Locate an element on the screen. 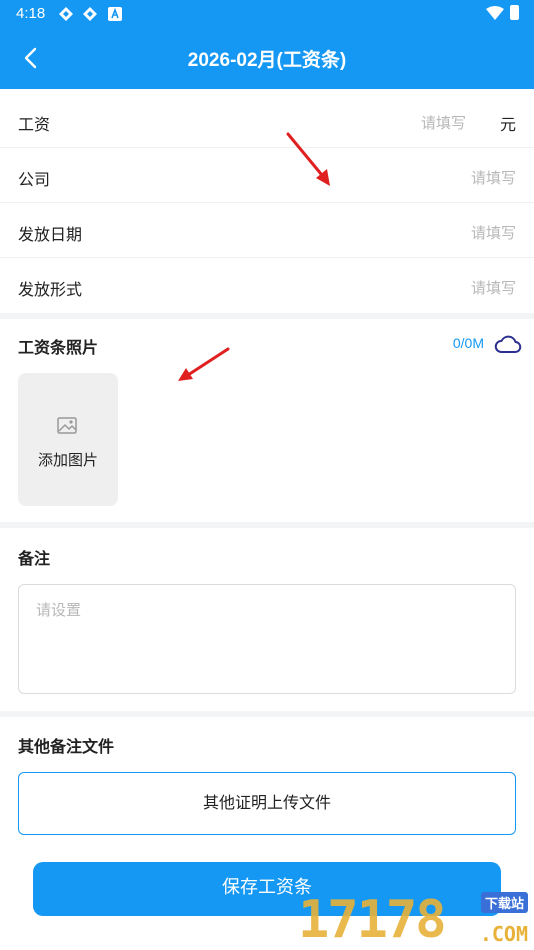  pay-method-input: 请填写 is located at coordinates (493, 287).